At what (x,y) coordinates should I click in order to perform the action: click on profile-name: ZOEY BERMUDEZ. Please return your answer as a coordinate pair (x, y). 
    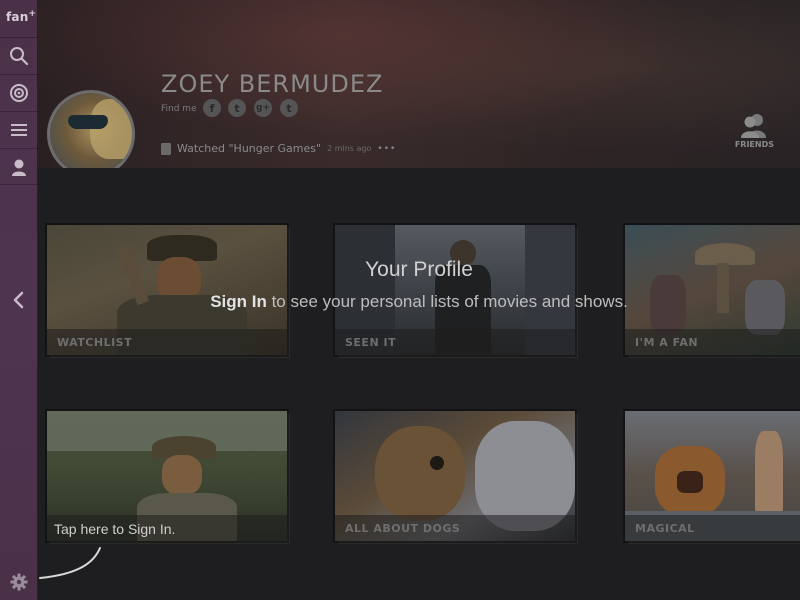
    Looking at the image, I should click on (272, 84).